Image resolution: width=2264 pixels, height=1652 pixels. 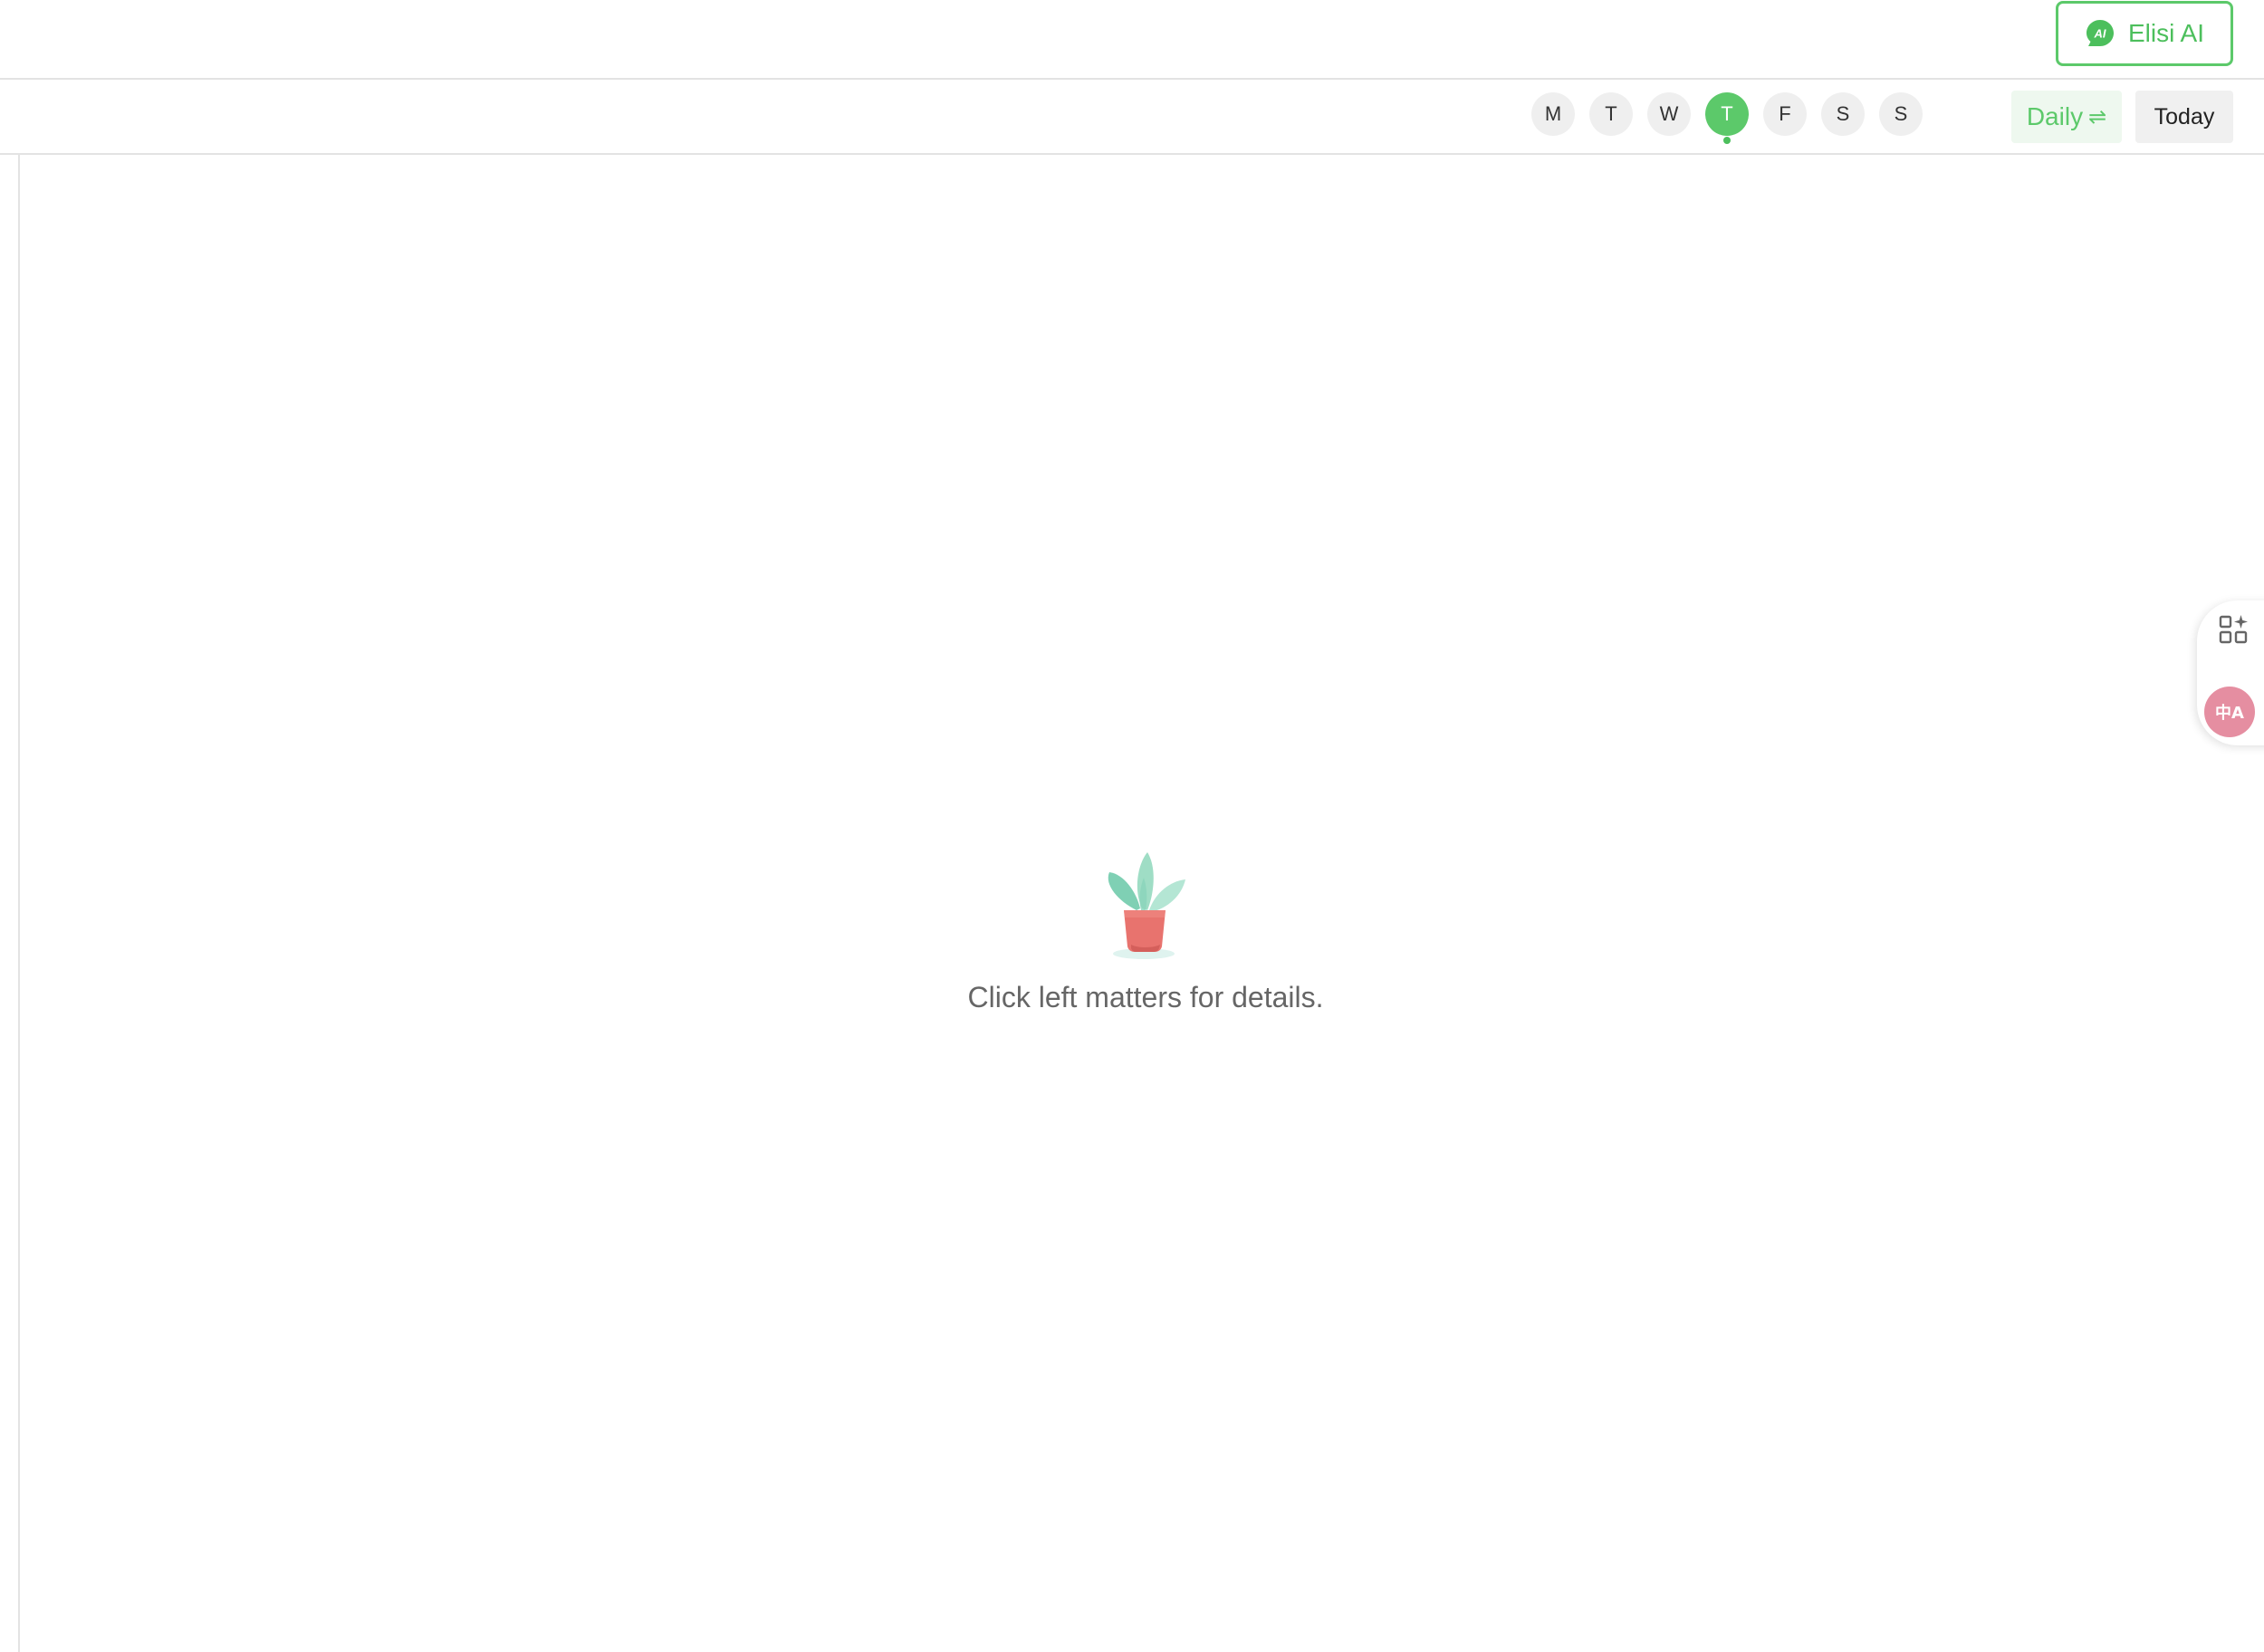 I want to click on view-mode-toggle: Daily ⇌, so click(x=2066, y=117).